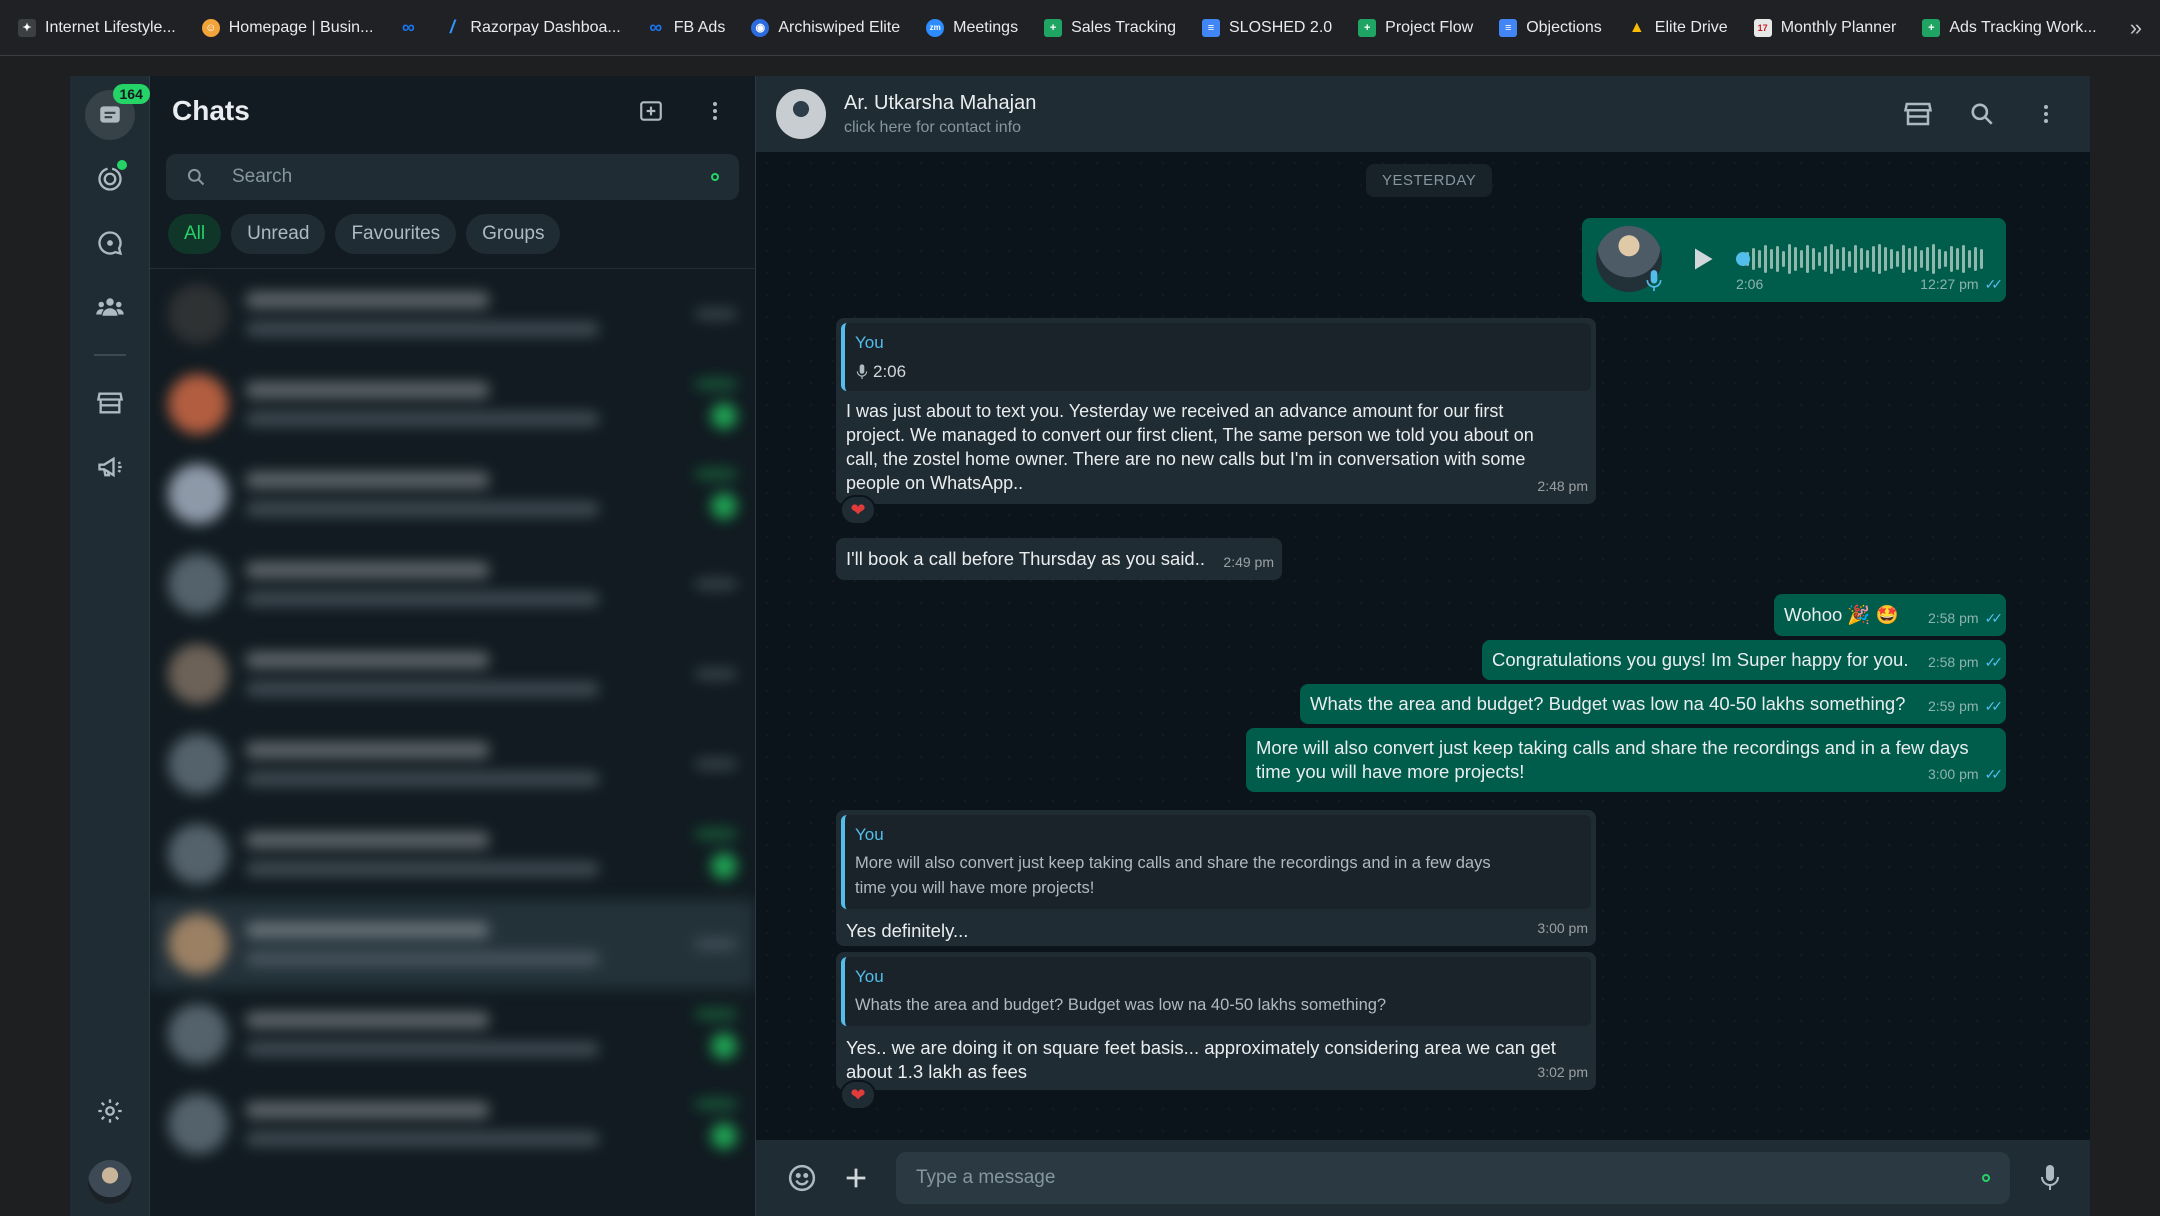  What do you see at coordinates (2136, 28) in the screenshot?
I see `more-bookmarks-icon: »` at bounding box center [2136, 28].